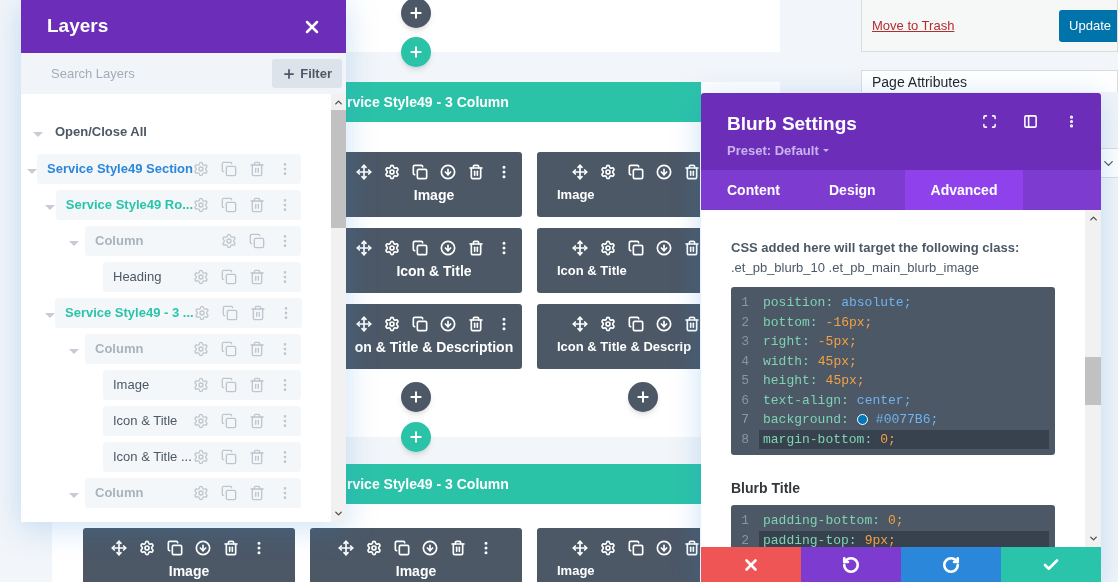 The image size is (1118, 582). Describe the element at coordinates (854, 190) in the screenshot. I see `tab: Design` at that location.